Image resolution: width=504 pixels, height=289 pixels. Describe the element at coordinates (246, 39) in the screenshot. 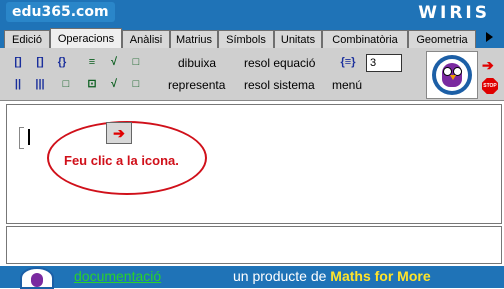

I see `tab-simbols: Símbols` at that location.